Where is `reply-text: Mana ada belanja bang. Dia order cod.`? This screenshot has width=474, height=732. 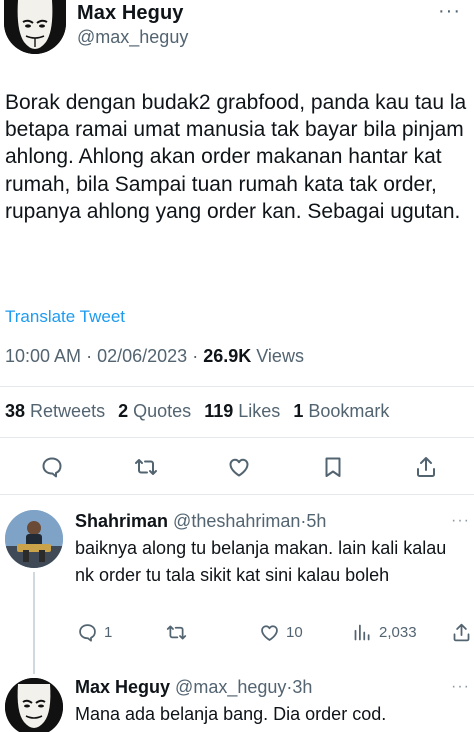 reply-text: Mana ada belanja bang. Dia order cod. is located at coordinates (231, 714).